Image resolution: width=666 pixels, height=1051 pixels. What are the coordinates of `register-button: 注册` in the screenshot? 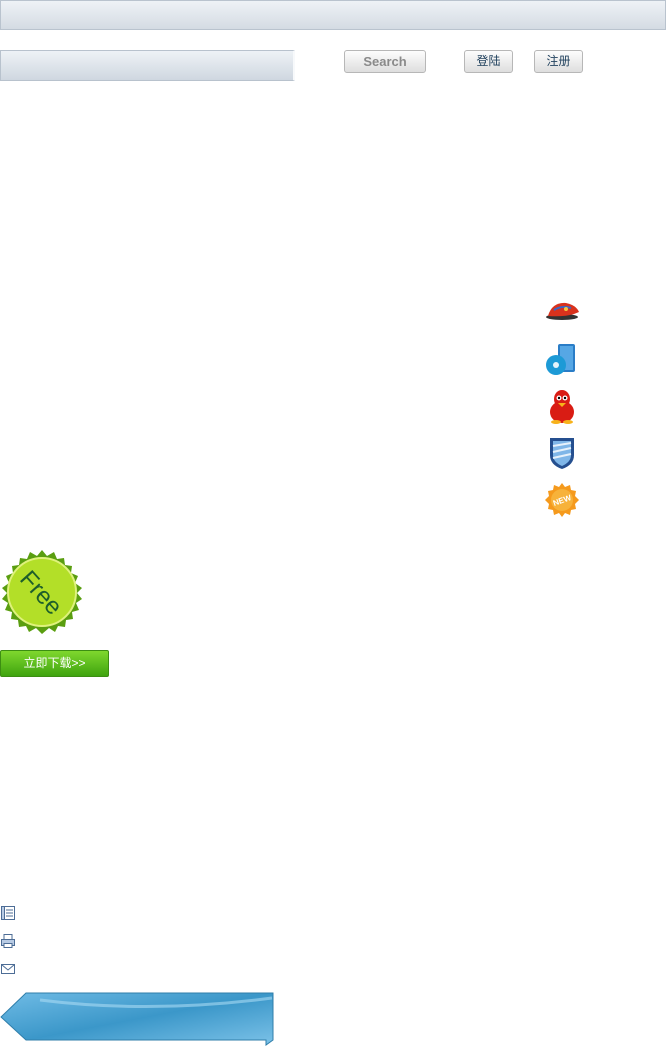 It's located at (558, 61).